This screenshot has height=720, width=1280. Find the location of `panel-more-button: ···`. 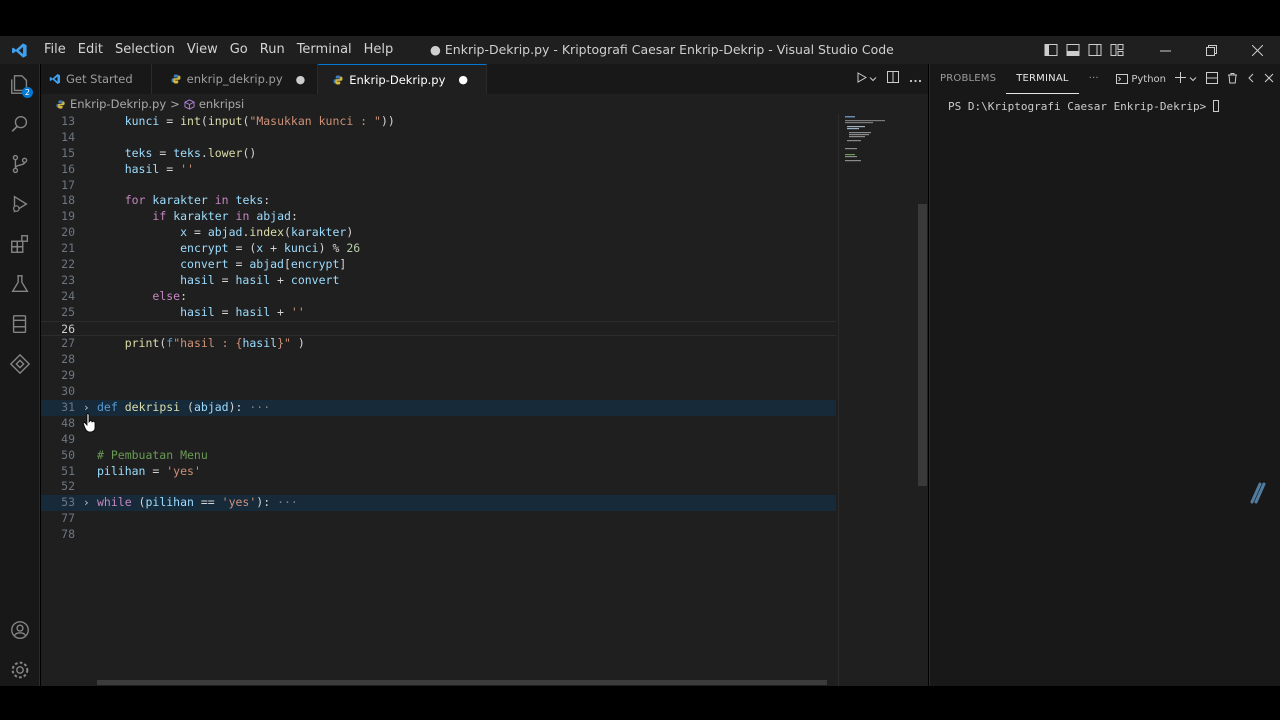

panel-more-button: ··· is located at coordinates (1094, 79).